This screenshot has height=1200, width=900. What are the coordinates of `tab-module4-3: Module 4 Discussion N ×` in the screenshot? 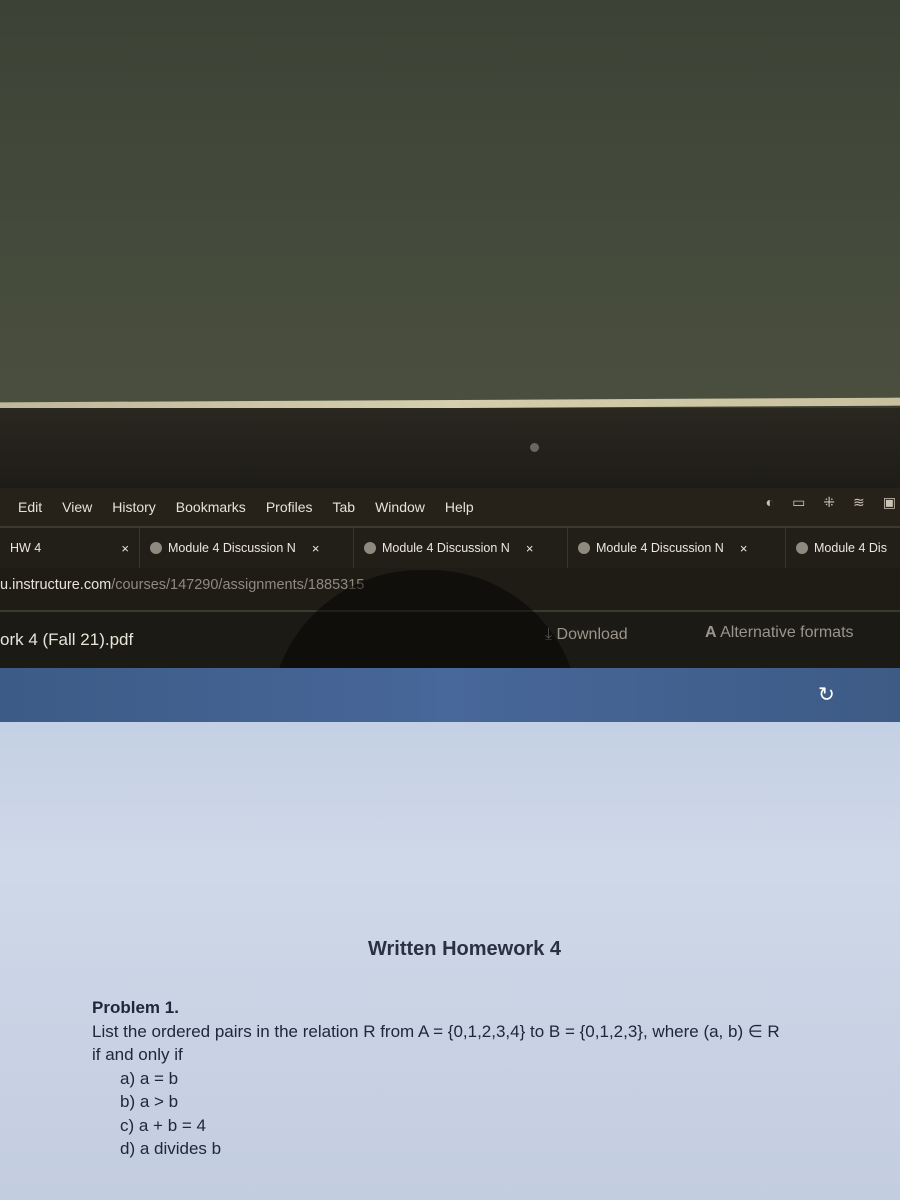 It's located at (677, 548).